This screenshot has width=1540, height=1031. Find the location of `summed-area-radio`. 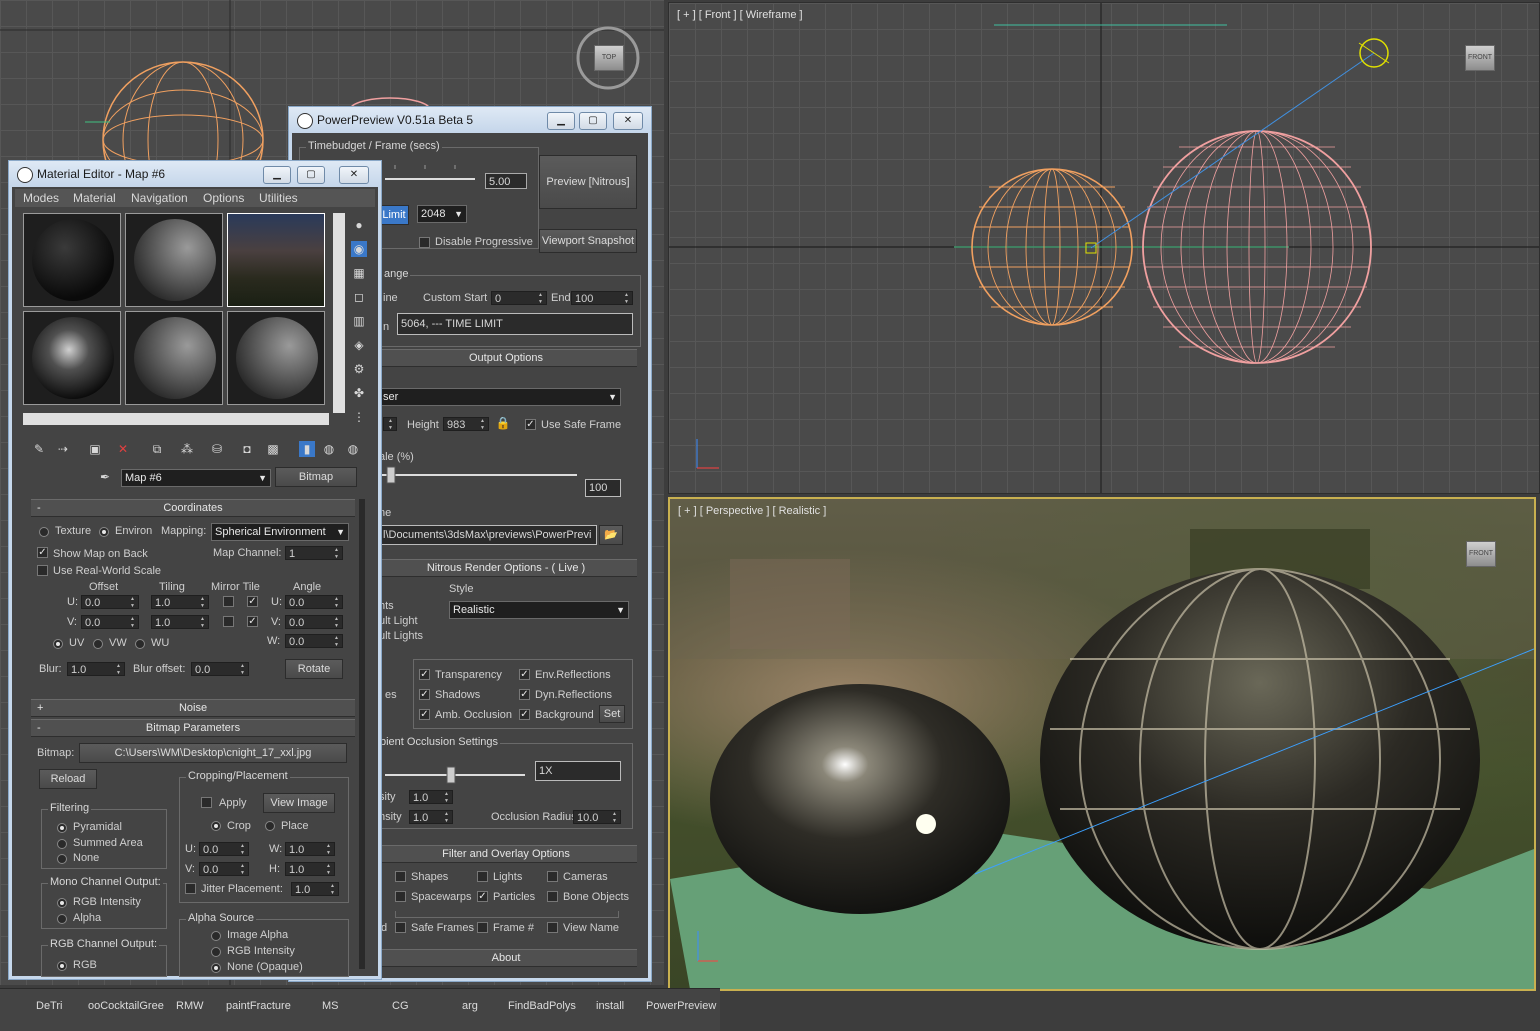

summed-area-radio is located at coordinates (62, 844).